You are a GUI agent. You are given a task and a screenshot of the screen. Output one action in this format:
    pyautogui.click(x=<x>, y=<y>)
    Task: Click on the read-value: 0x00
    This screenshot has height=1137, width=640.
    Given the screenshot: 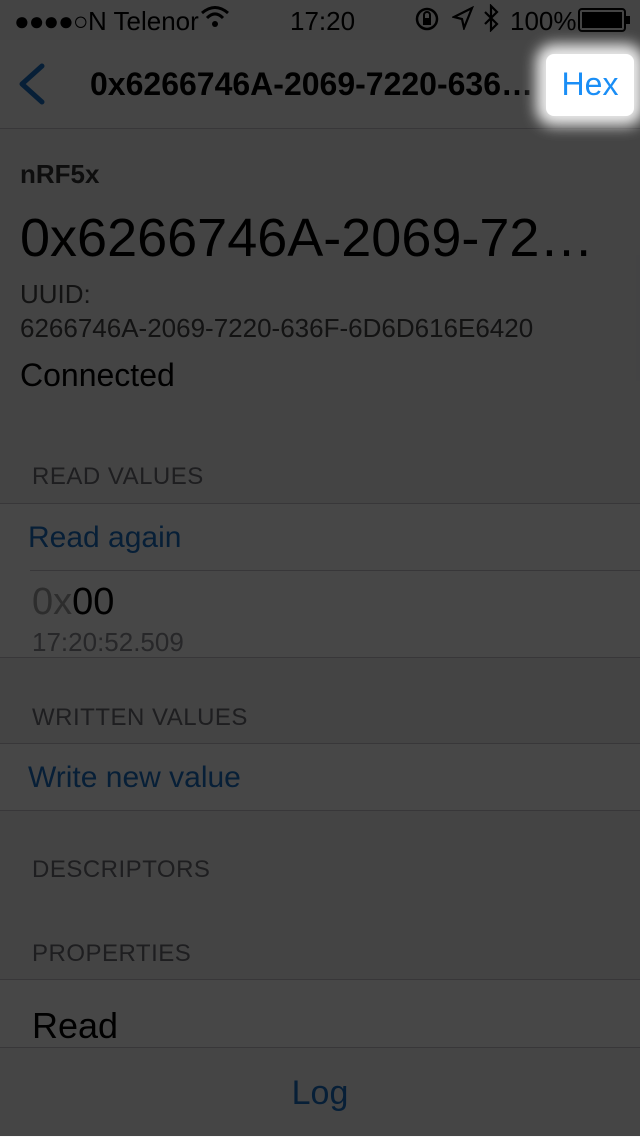 What is the action you would take?
    pyautogui.click(x=73, y=602)
    